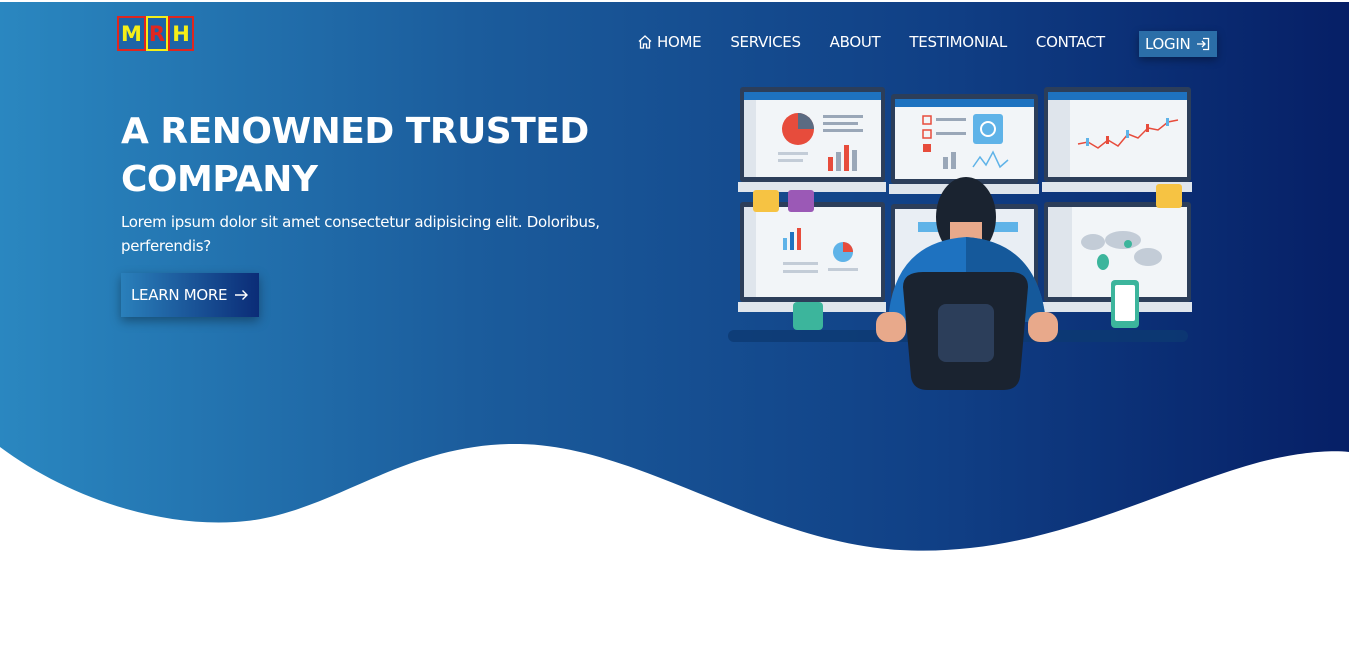  I want to click on learn-more-label: LEARN MORE, so click(179, 295).